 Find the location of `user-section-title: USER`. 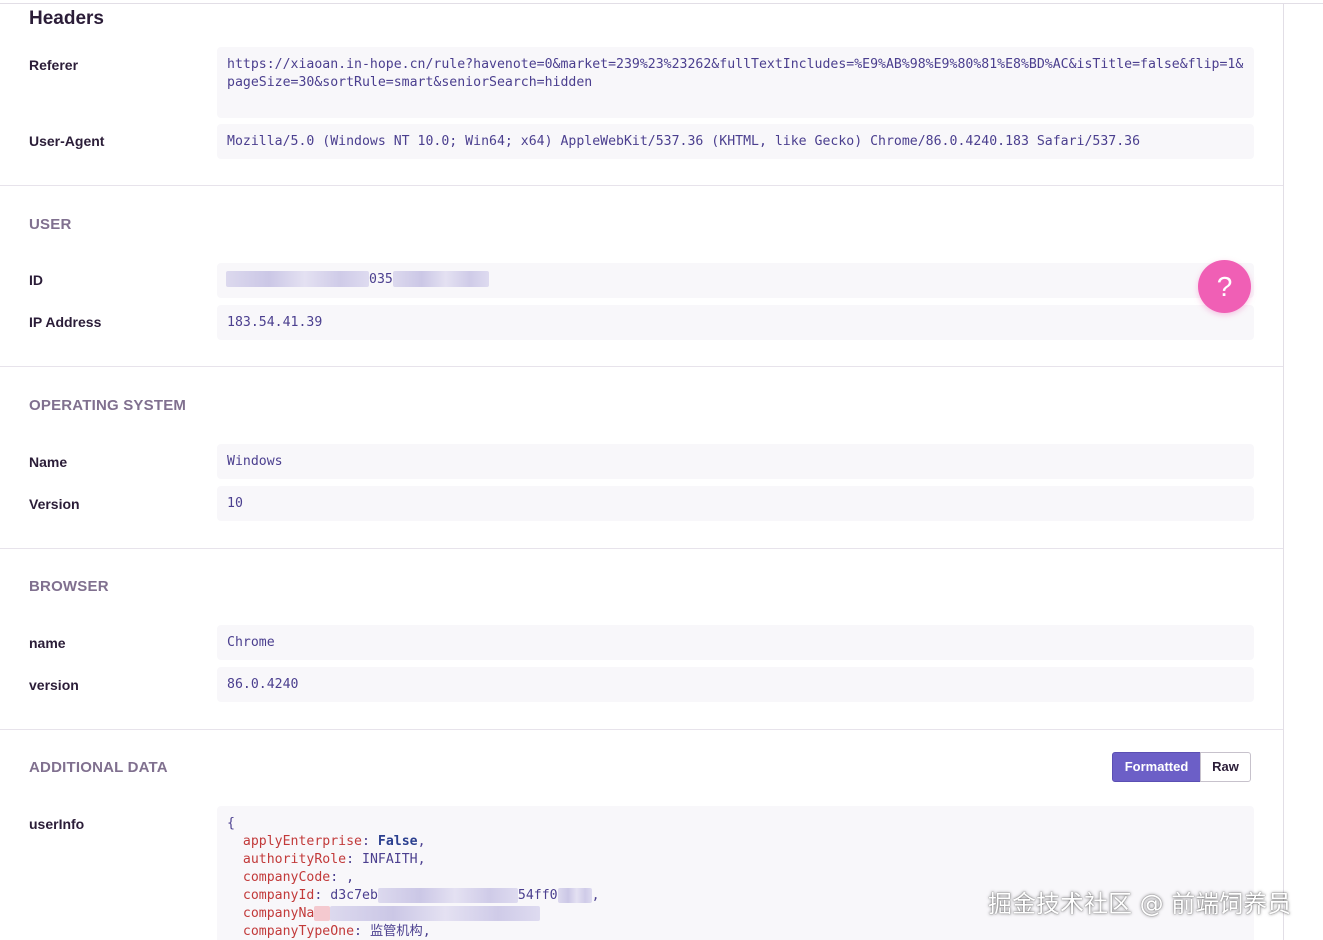

user-section-title: USER is located at coordinates (50, 224).